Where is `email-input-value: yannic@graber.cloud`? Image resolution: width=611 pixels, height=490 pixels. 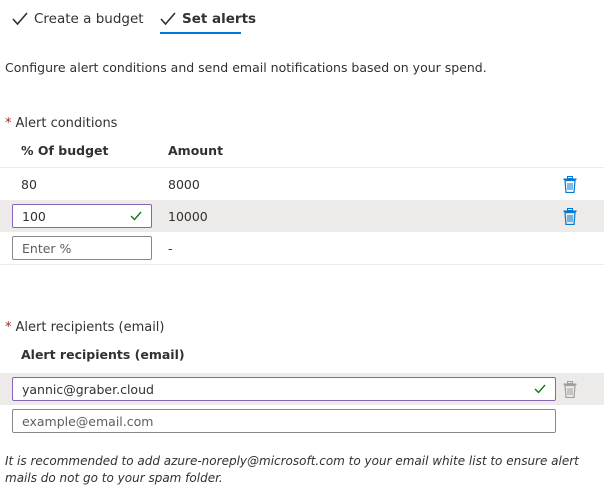
email-input-value: yannic@graber.cloud is located at coordinates (88, 389).